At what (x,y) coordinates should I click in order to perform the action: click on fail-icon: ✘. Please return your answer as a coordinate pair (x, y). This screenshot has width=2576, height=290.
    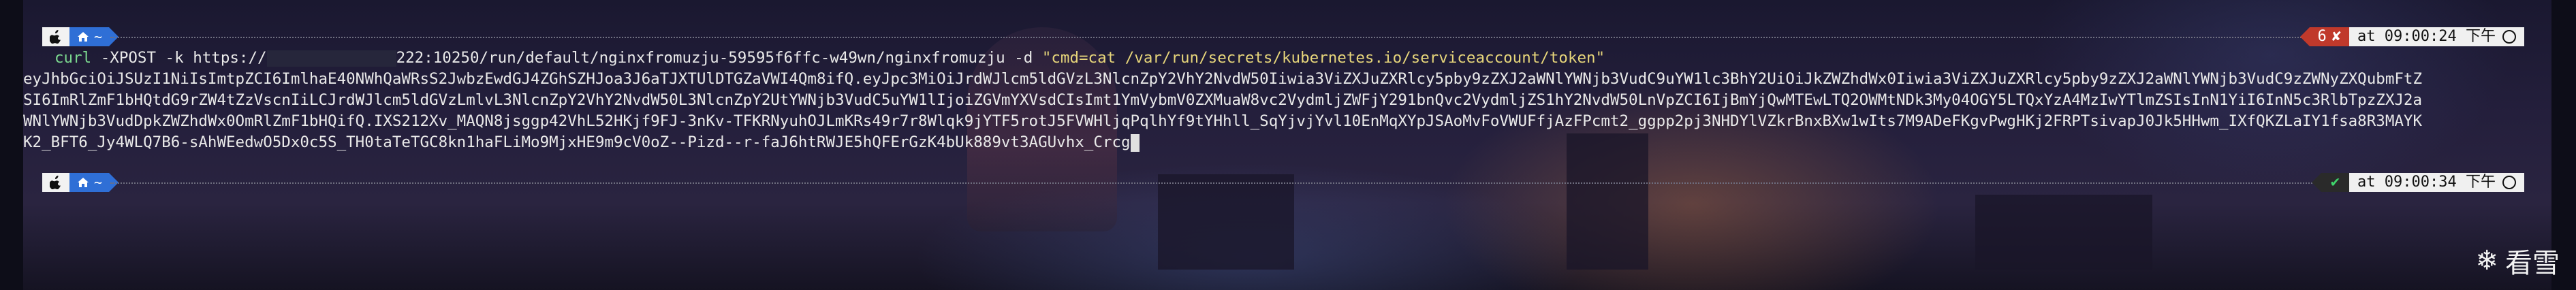
    Looking at the image, I should click on (2336, 36).